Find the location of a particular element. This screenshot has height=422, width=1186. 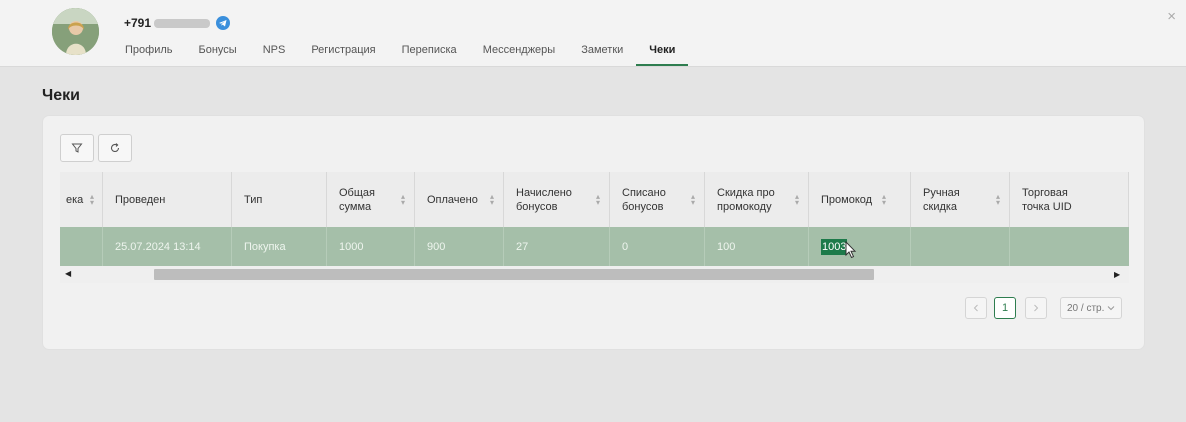

column-label: Списано бонусов is located at coordinates (644, 199).